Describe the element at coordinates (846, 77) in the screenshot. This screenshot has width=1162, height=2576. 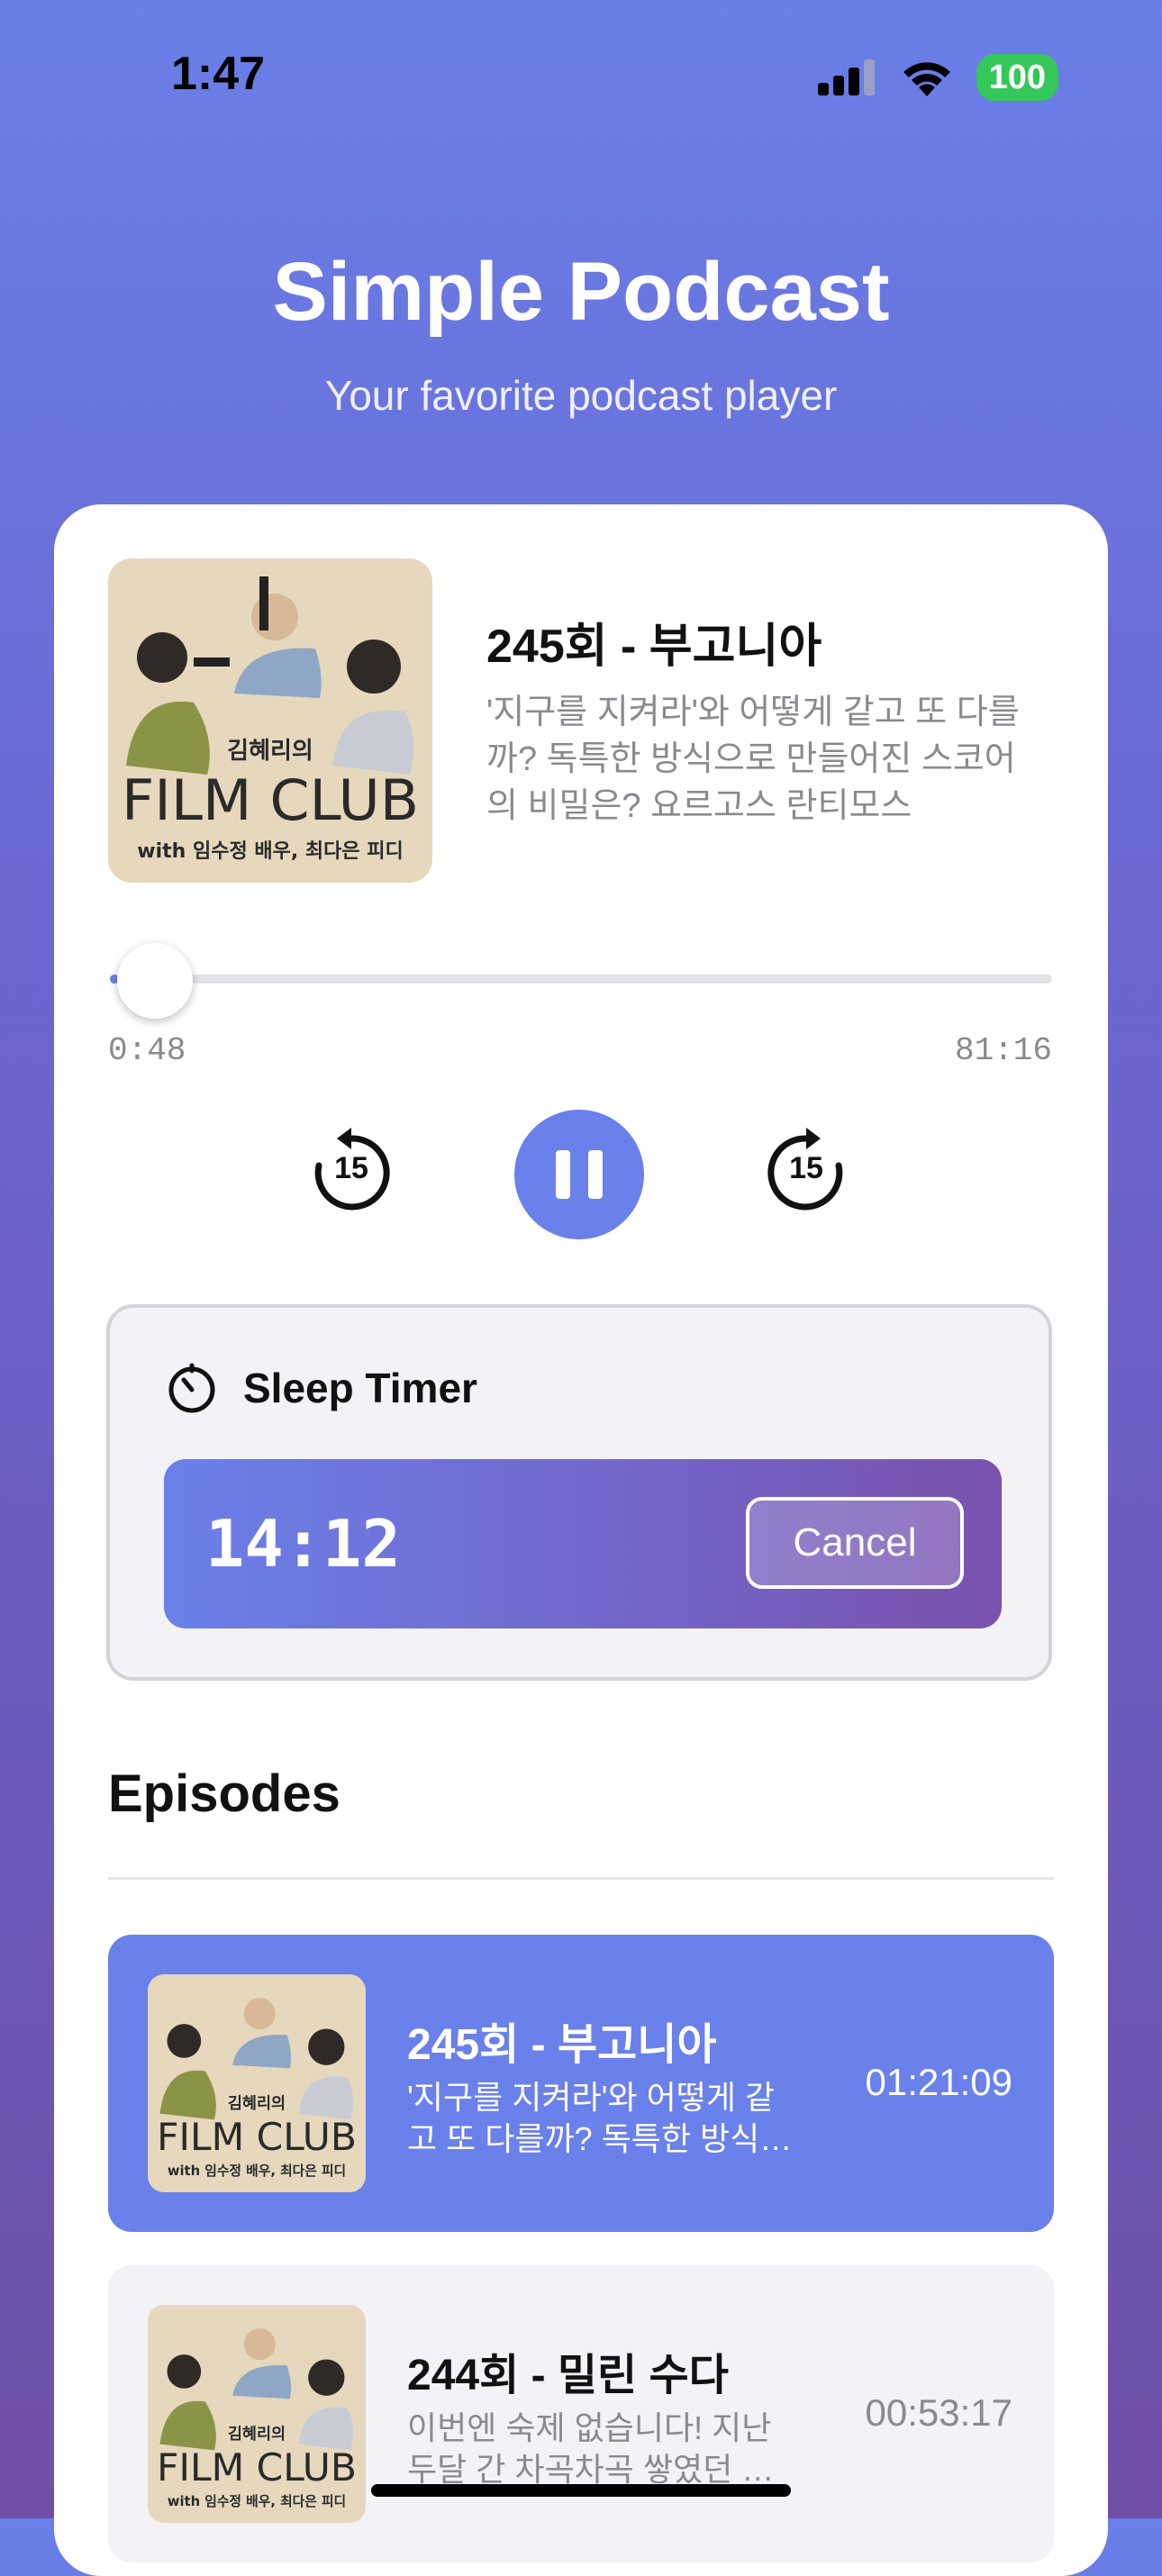
I see `cellular-signal-icon` at that location.